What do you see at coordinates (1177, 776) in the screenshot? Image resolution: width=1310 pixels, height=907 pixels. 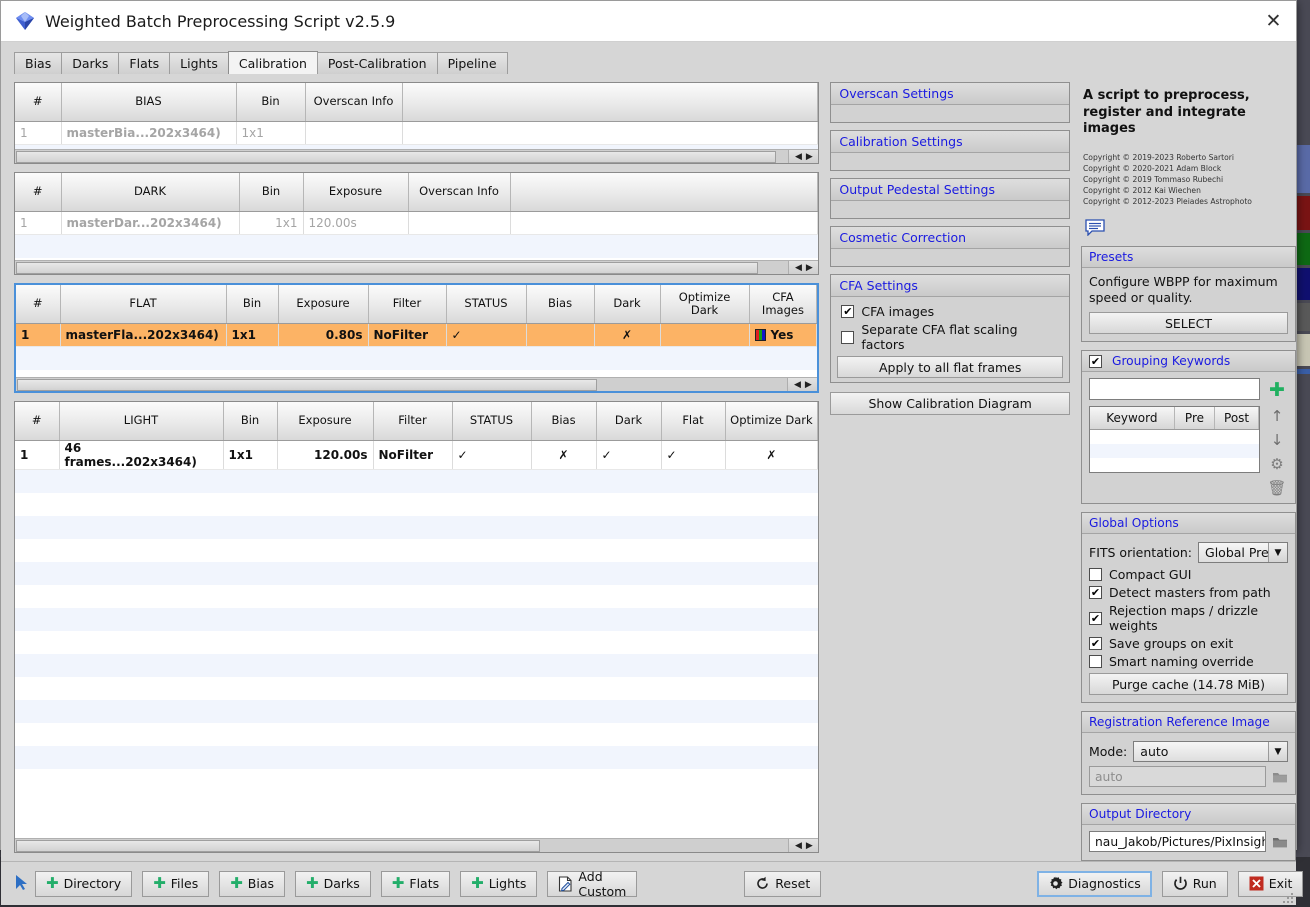 I see `registration-path-input: auto` at bounding box center [1177, 776].